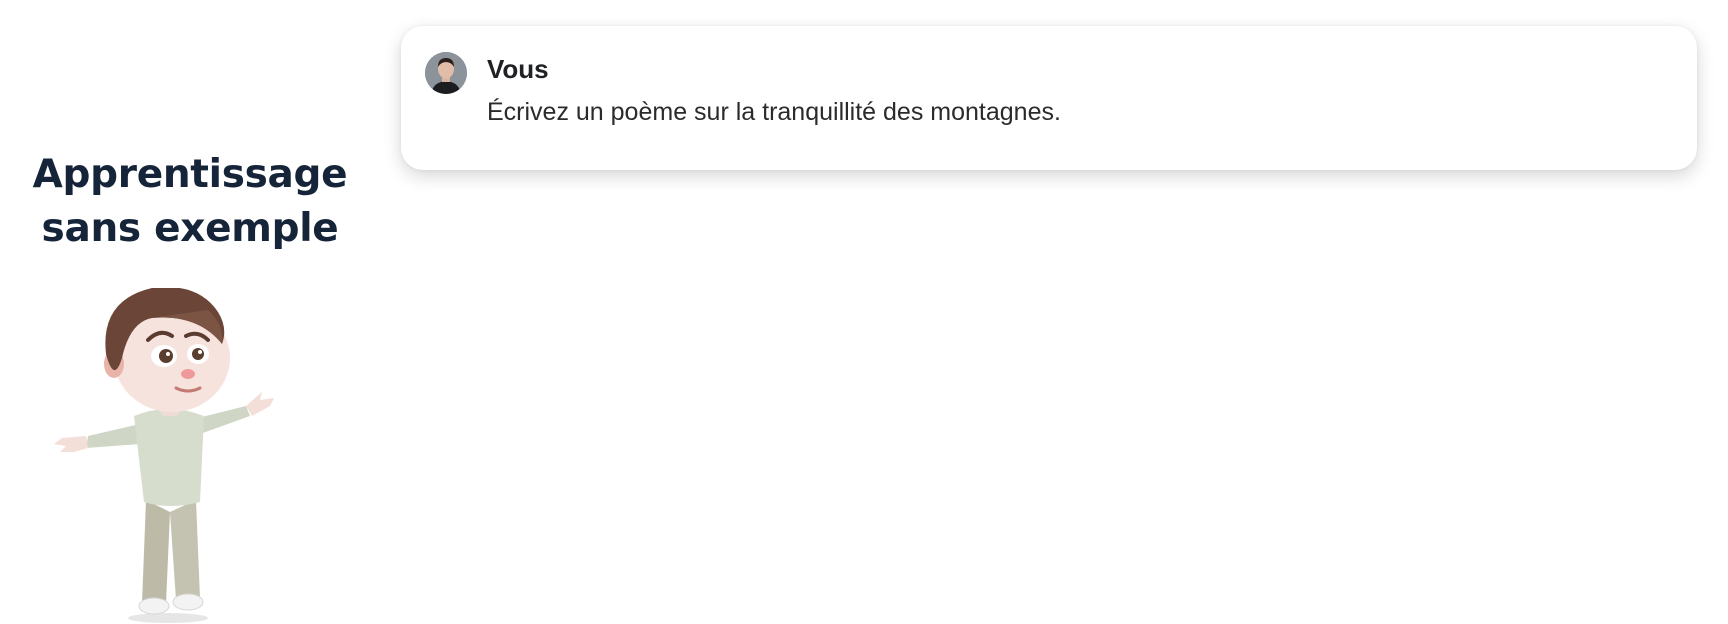 The width and height of the screenshot is (1728, 624). Describe the element at coordinates (446, 73) in the screenshot. I see `user-avatar-icon` at that location.